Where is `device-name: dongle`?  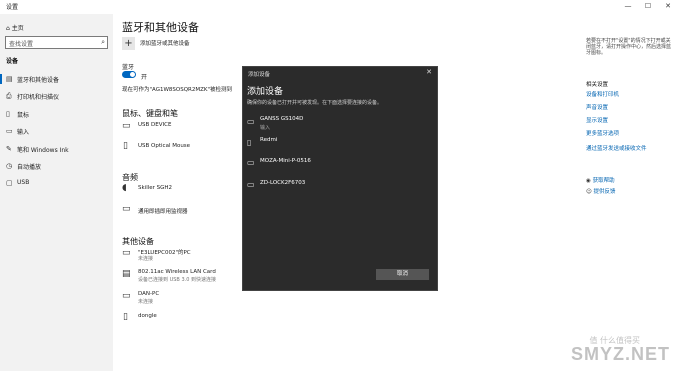
device-name: dongle is located at coordinates (147, 316).